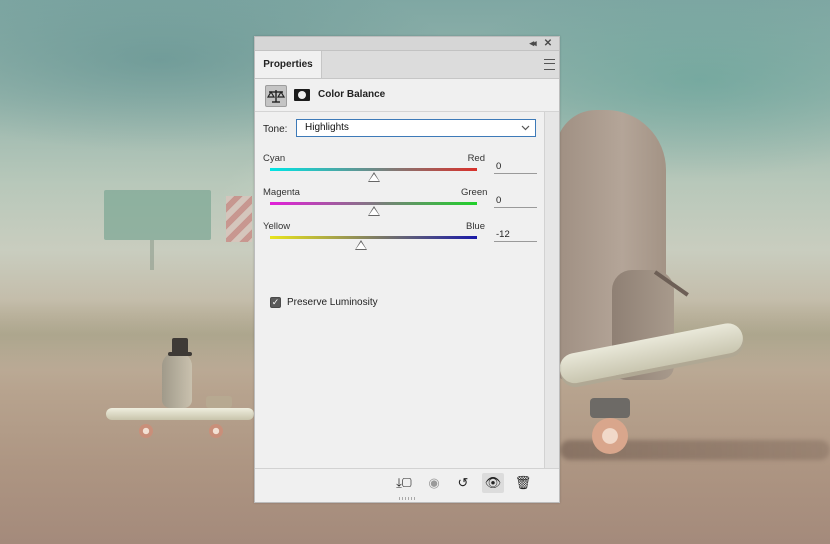 The width and height of the screenshot is (830, 544). I want to click on magenta-green-track, so click(373, 203).